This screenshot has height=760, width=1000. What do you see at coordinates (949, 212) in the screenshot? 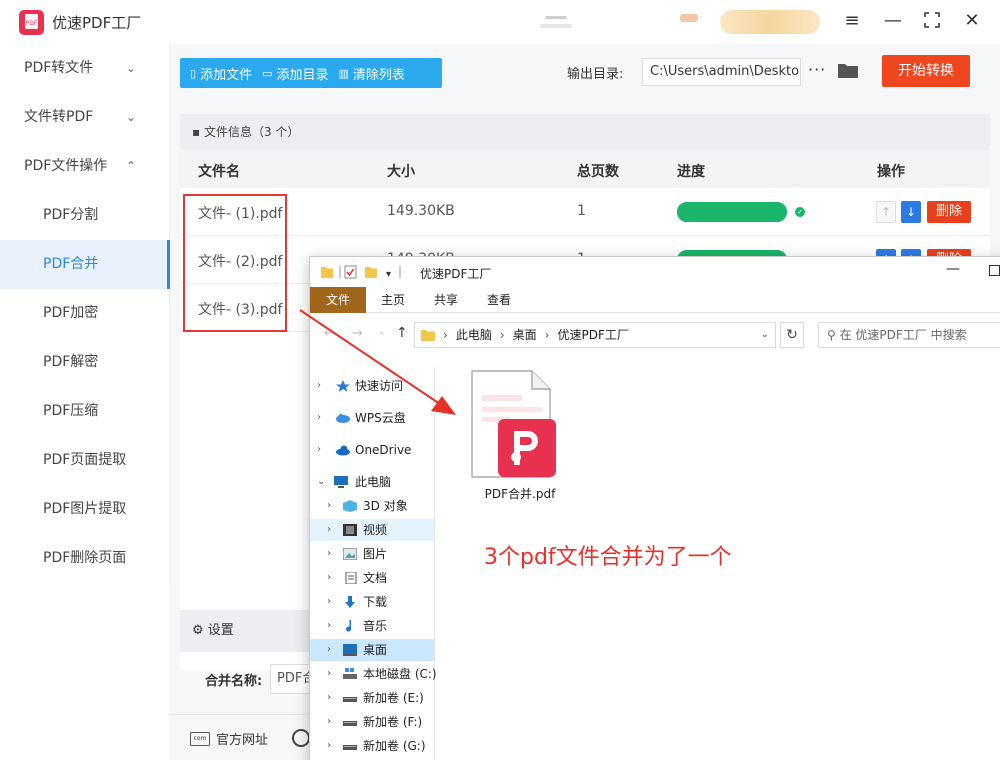
I see `delete-button: 删除` at bounding box center [949, 212].